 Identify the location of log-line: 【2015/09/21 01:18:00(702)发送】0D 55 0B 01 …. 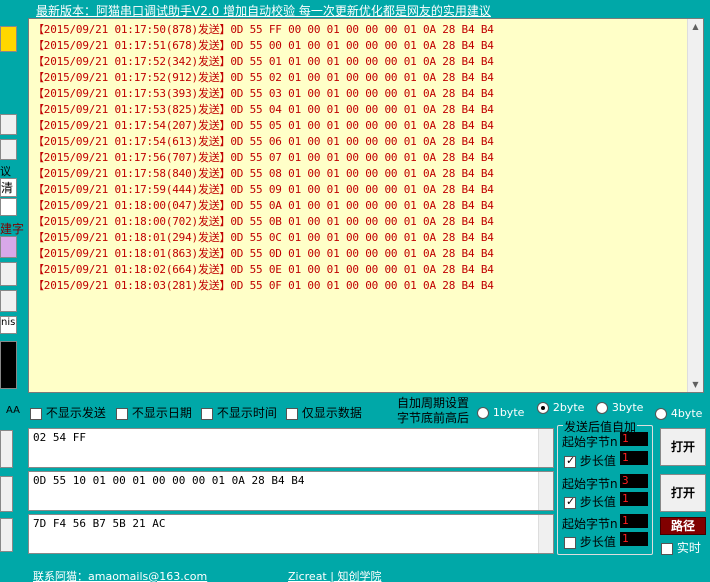
(263, 221).